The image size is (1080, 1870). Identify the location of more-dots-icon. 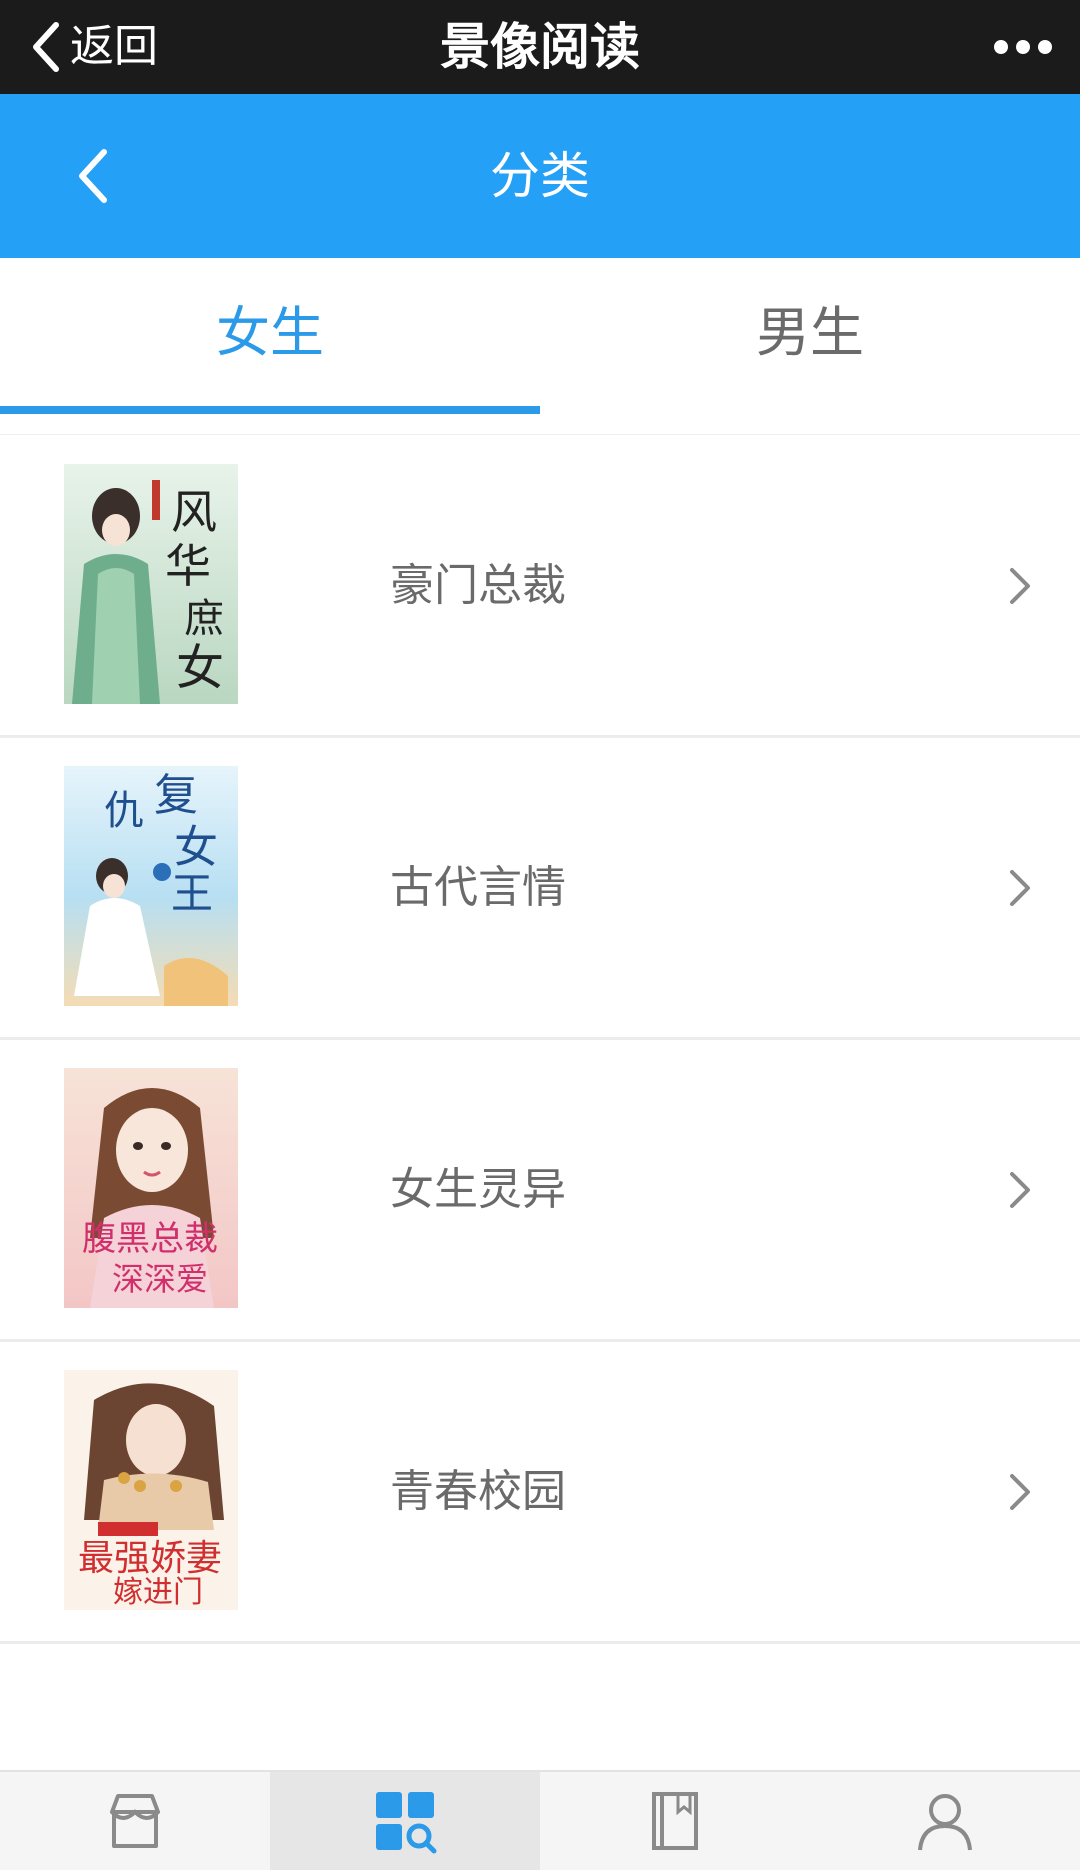
(1023, 47).